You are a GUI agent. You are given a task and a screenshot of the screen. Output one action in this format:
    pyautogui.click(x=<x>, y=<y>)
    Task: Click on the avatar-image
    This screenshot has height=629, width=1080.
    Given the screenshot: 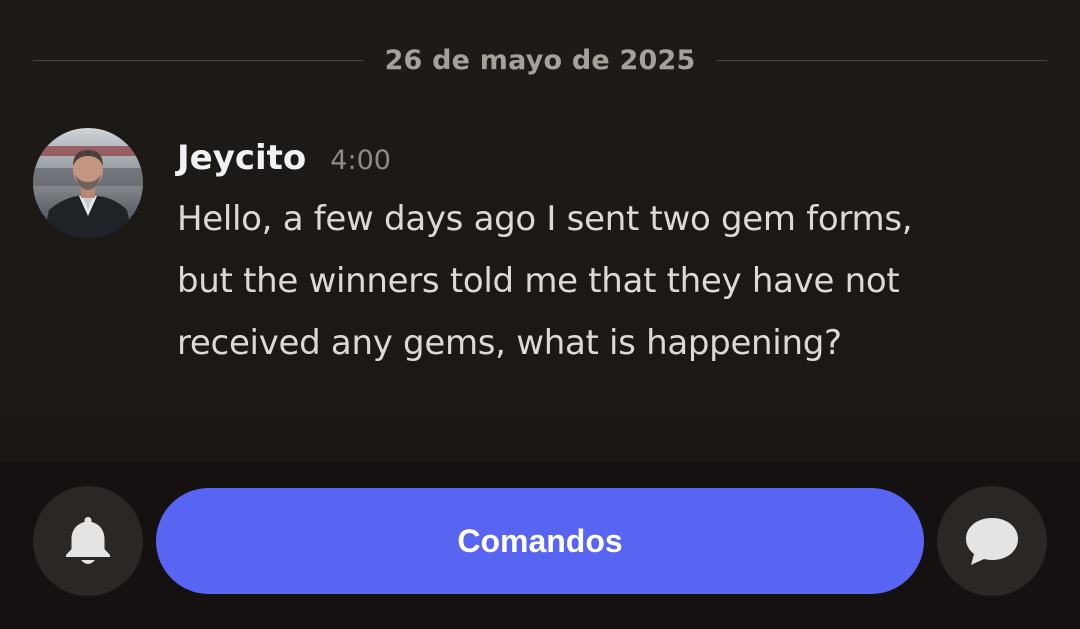 What is the action you would take?
    pyautogui.click(x=88, y=183)
    